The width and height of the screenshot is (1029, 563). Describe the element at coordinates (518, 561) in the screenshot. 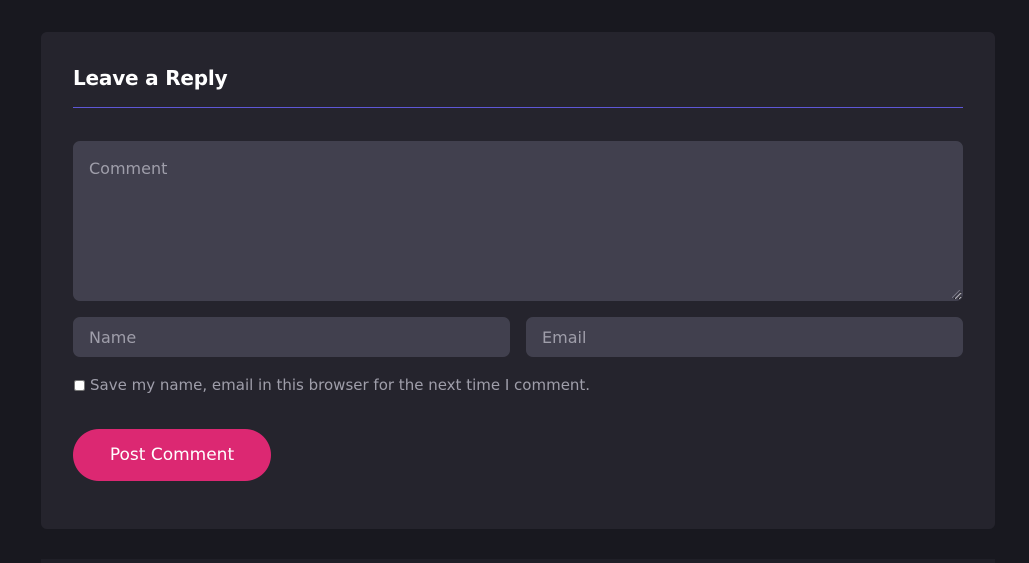

I see `next-section-edge` at that location.